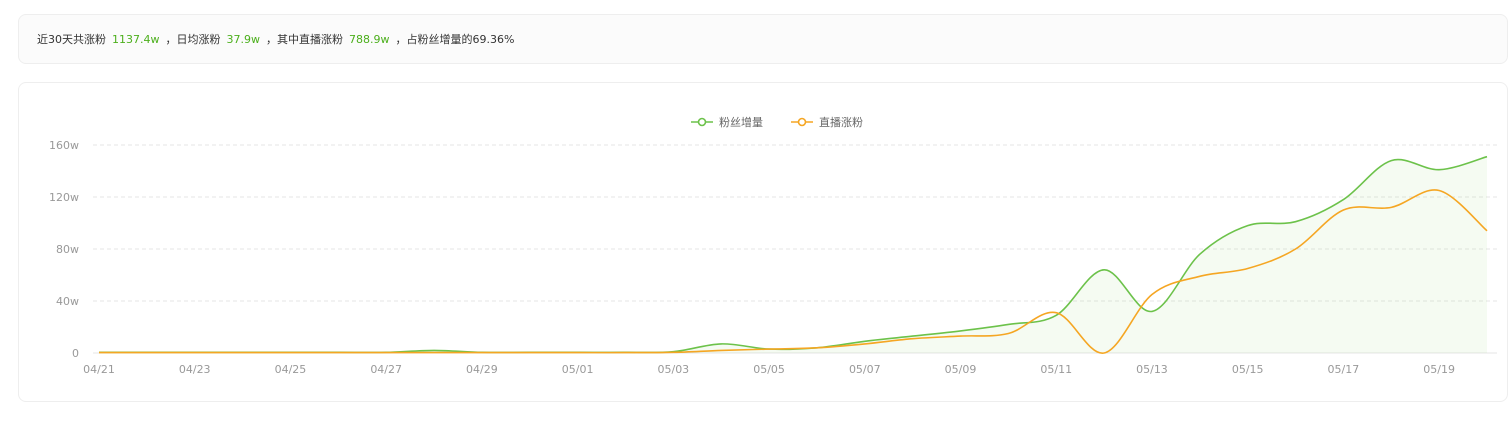 This screenshot has width=1508, height=438. Describe the element at coordinates (304, 39) in the screenshot. I see `summary-sep-2: ，其中直播涨粉` at that location.